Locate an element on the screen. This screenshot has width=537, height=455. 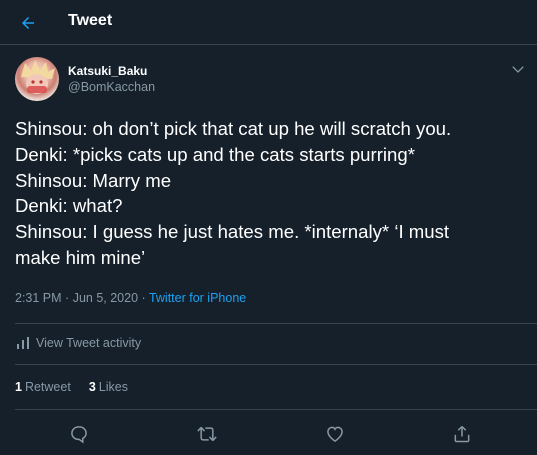
more-options-button is located at coordinates (518, 69).